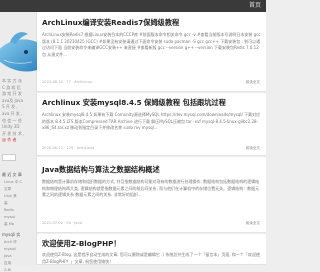 The height and width of the screenshot is (272, 320). Describe the element at coordinates (7, 270) in the screenshot. I see `sidebar-link: Z-Bl` at that location.